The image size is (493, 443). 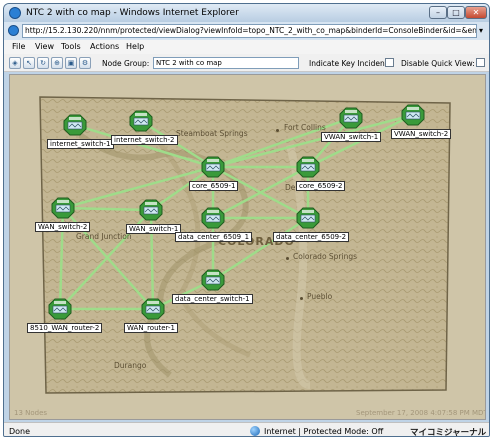 I want to click on menu-actions: Actions, so click(x=104, y=46).